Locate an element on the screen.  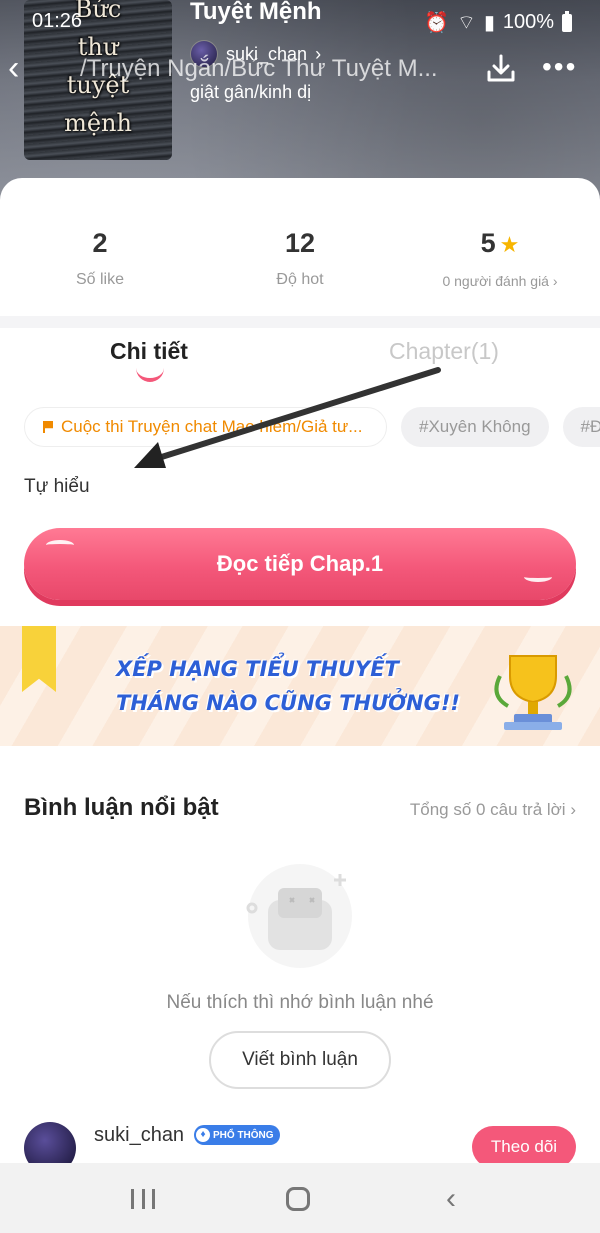
banner-line: THÁNG NÀO CŨNG THƯỞNG!! is located at coordinates (288, 703).